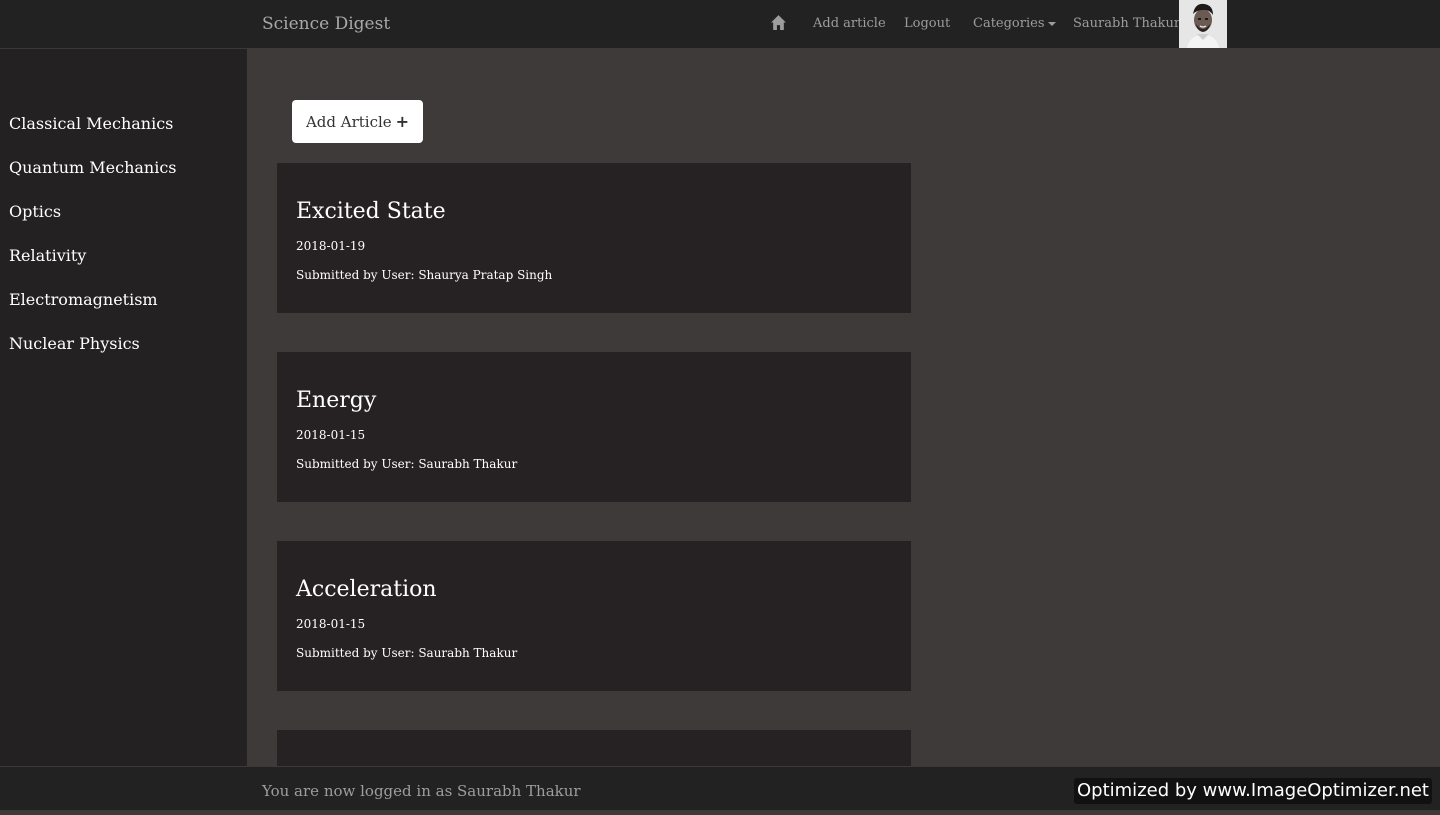 This screenshot has height=815, width=1440. What do you see at coordinates (47, 255) in the screenshot?
I see `sidebar-item-relativity: Relativity` at bounding box center [47, 255].